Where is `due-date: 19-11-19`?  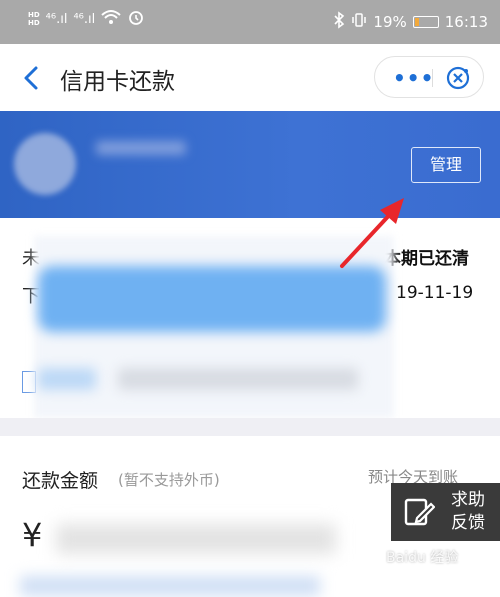 due-date: 19-11-19 is located at coordinates (435, 293).